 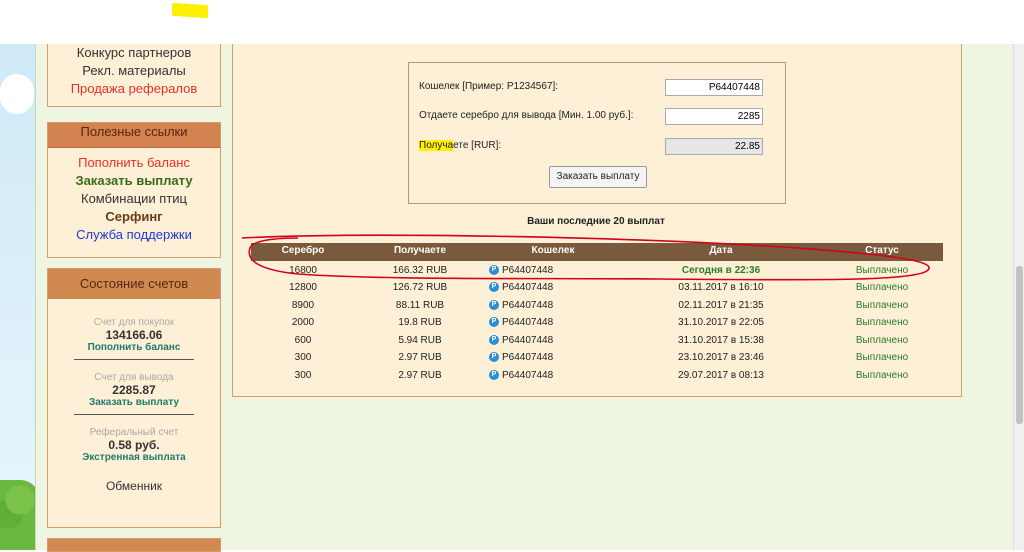 What do you see at coordinates (303, 340) in the screenshot?
I see `cell-silver: 600` at bounding box center [303, 340].